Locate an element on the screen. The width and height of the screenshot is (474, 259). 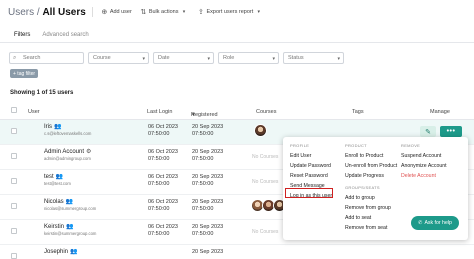
breadcrumb-users: Users / is located at coordinates (24, 12).